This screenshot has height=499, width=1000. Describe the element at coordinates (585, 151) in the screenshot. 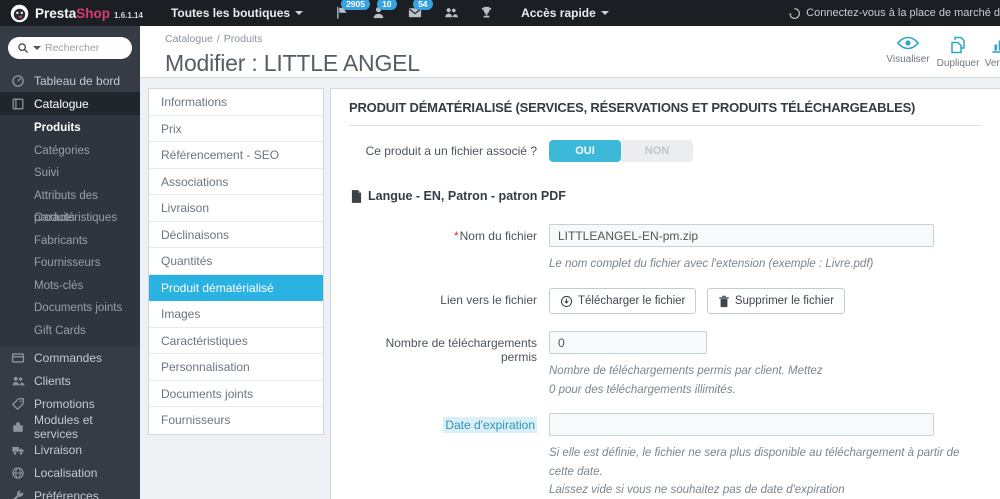

I see `toggle-oui-button: OUI` at that location.